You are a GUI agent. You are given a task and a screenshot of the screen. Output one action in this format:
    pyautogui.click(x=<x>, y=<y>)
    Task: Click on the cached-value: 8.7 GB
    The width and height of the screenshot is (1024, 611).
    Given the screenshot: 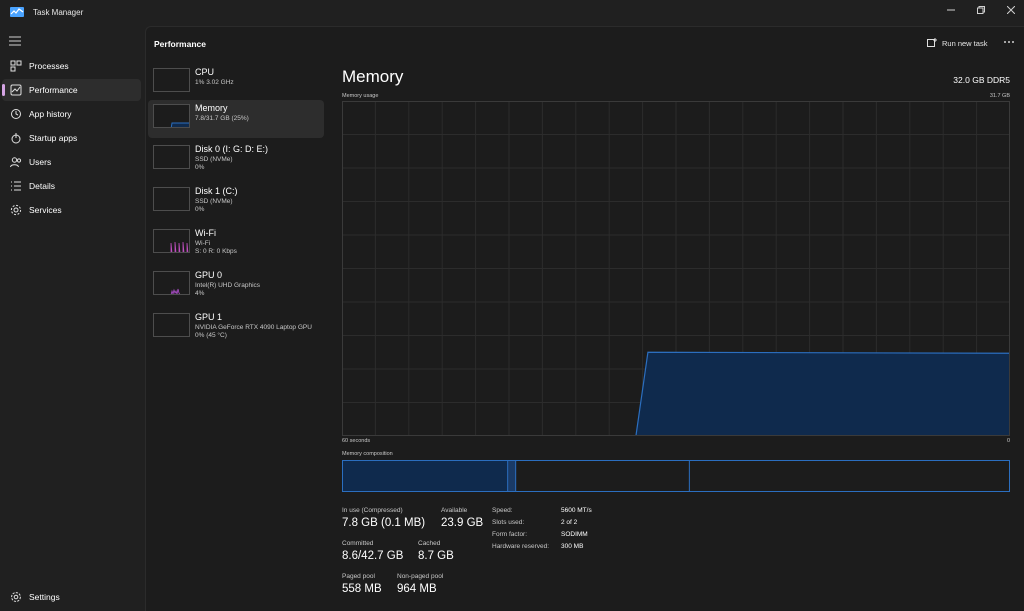 What is the action you would take?
    pyautogui.click(x=436, y=556)
    